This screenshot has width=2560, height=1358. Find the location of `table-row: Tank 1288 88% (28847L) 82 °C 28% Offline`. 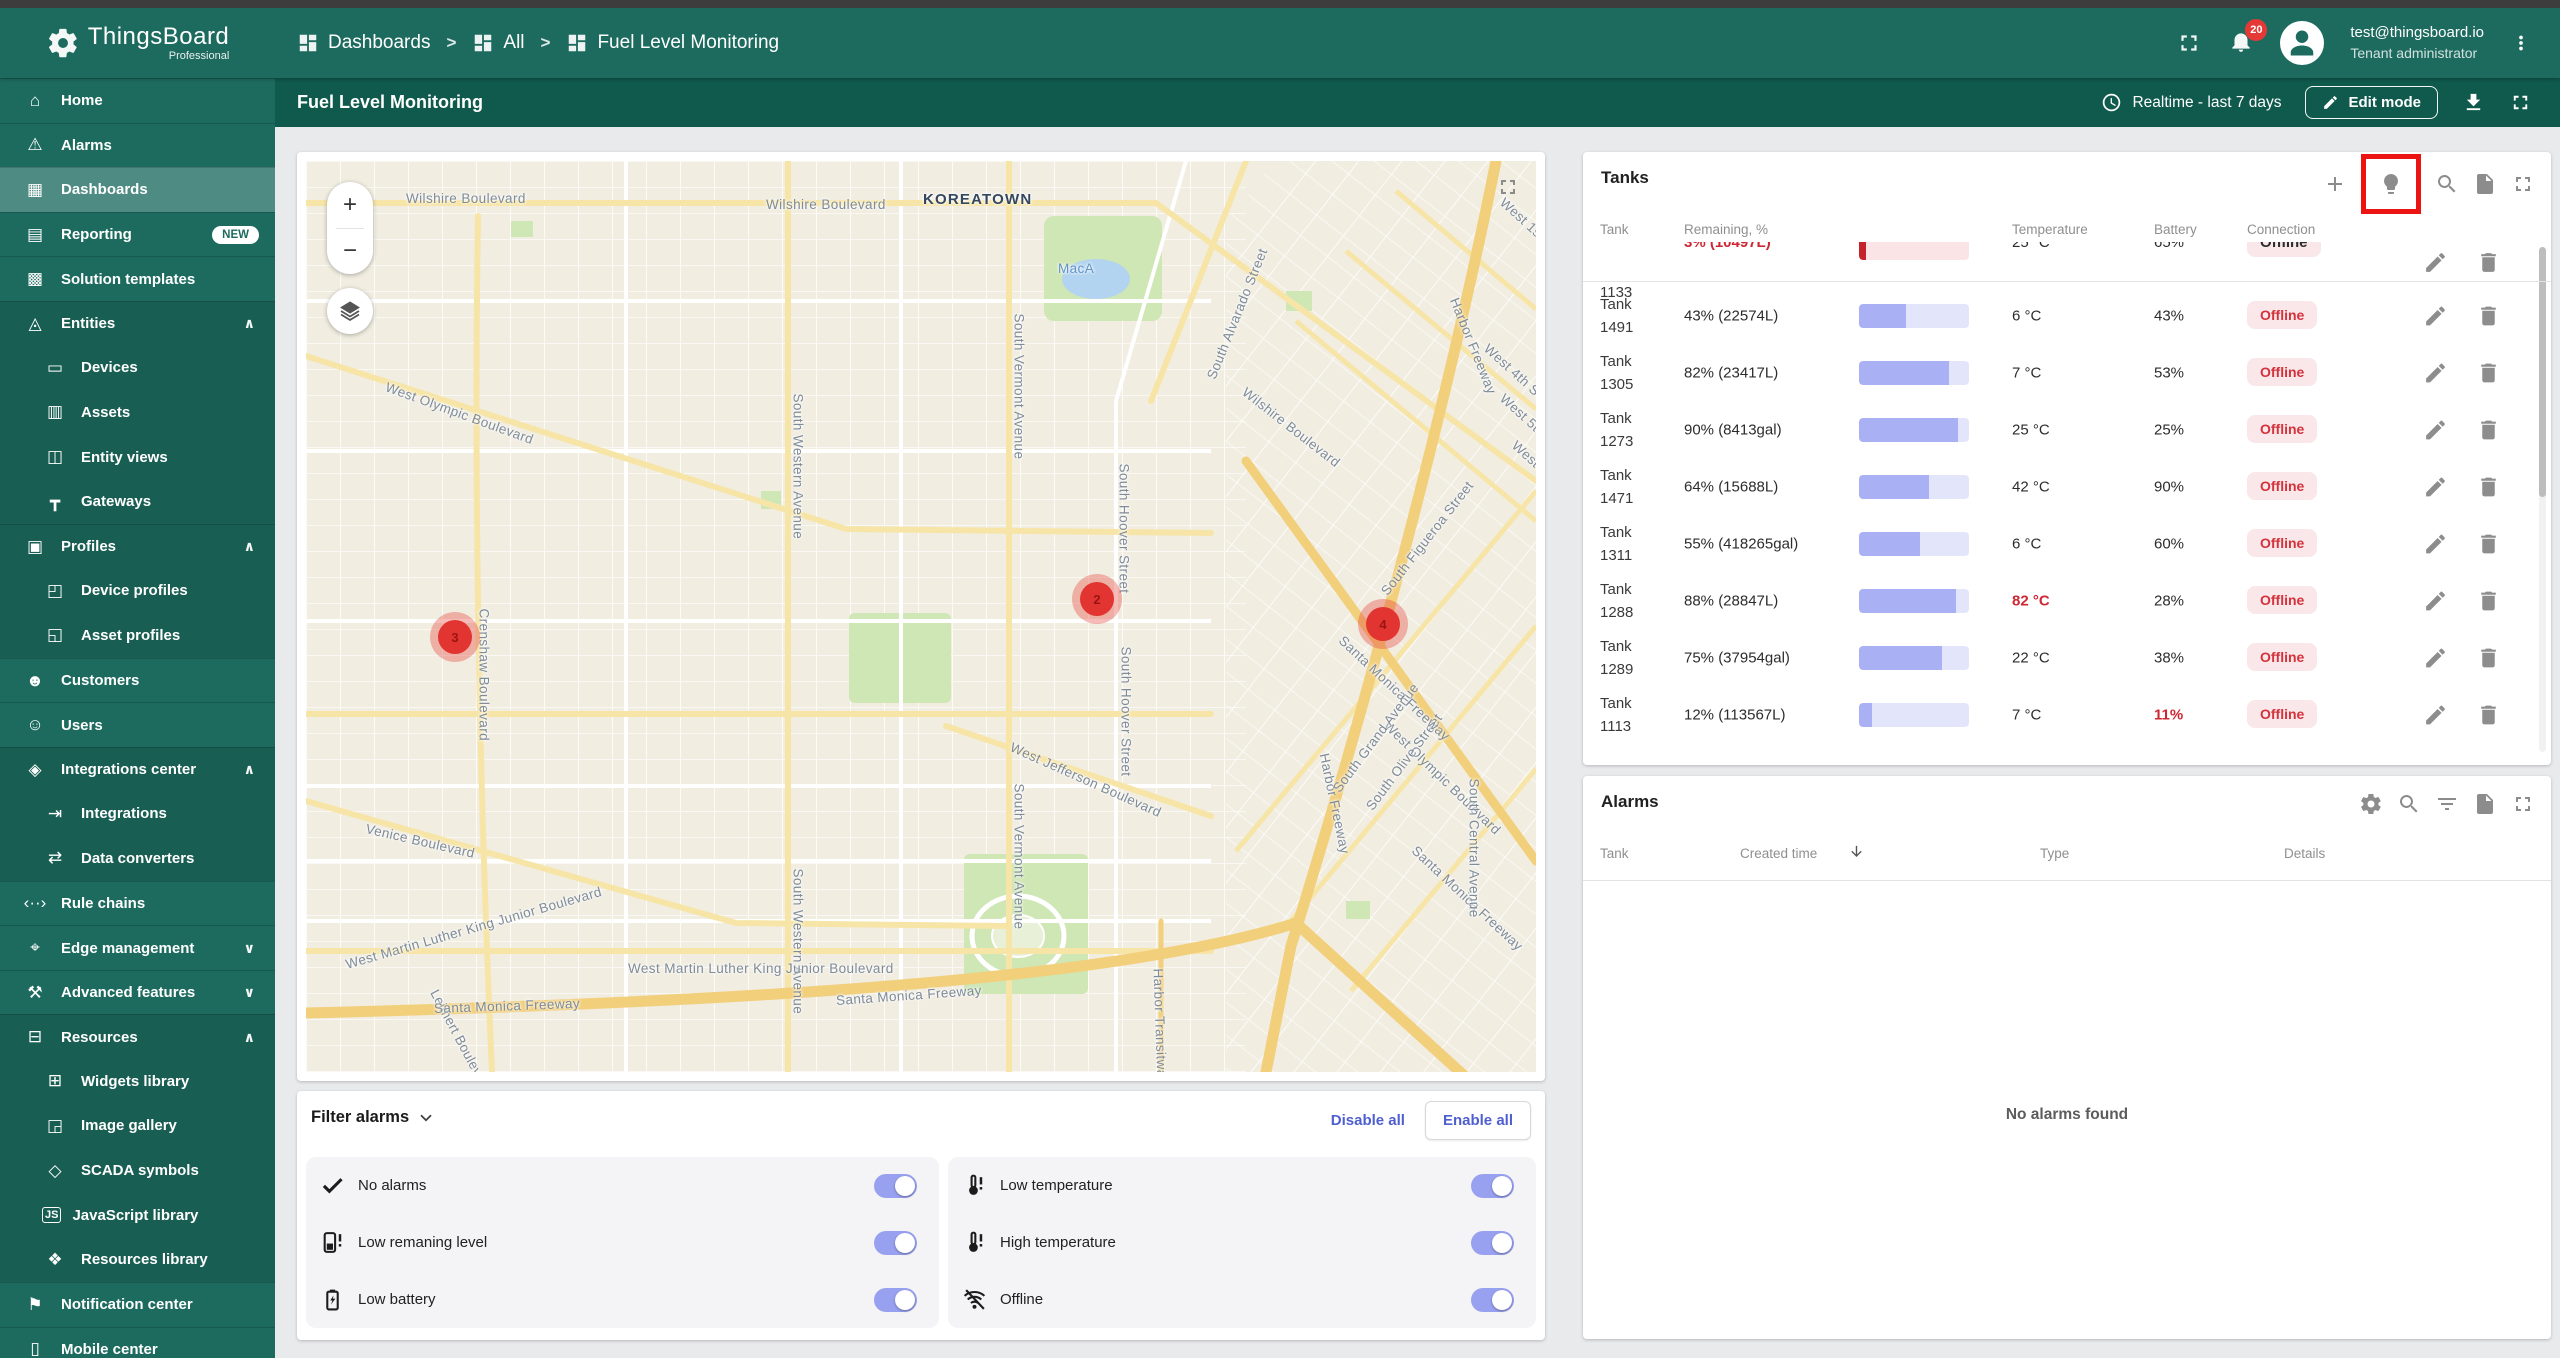

table-row: Tank 1288 88% (28847L) 82 °C 28% Offline is located at coordinates (2067, 600).